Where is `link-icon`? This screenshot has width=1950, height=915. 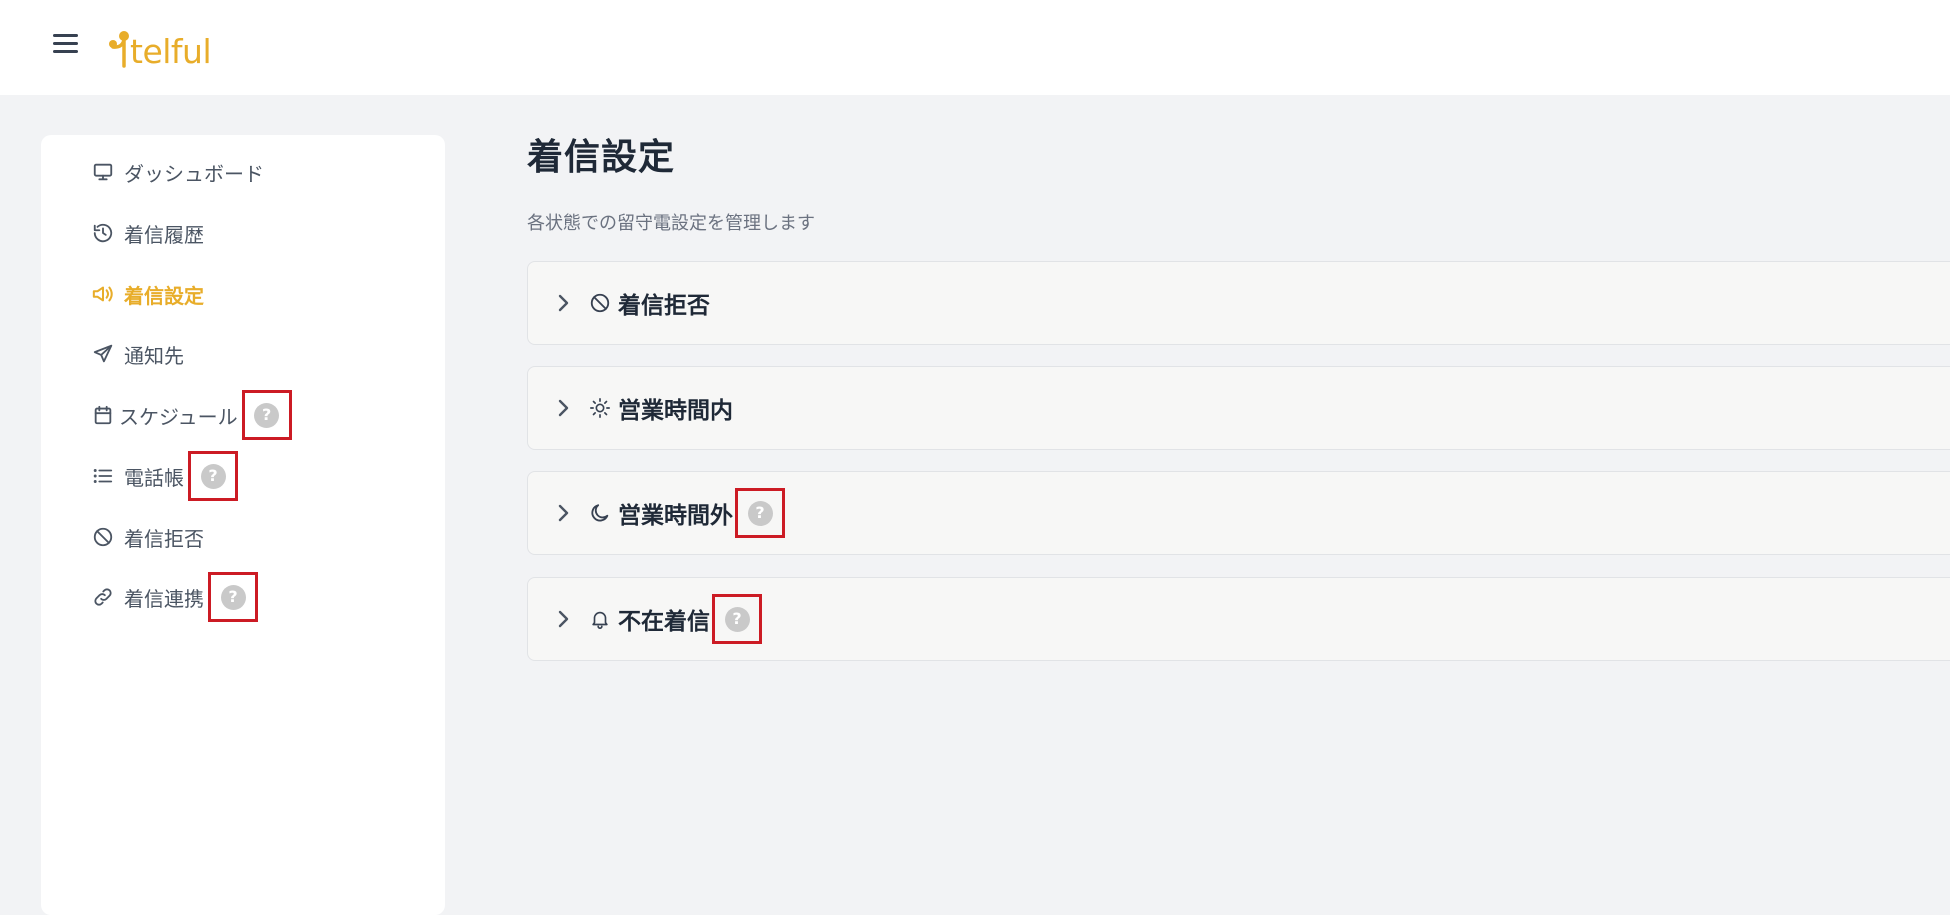
link-icon is located at coordinates (103, 597).